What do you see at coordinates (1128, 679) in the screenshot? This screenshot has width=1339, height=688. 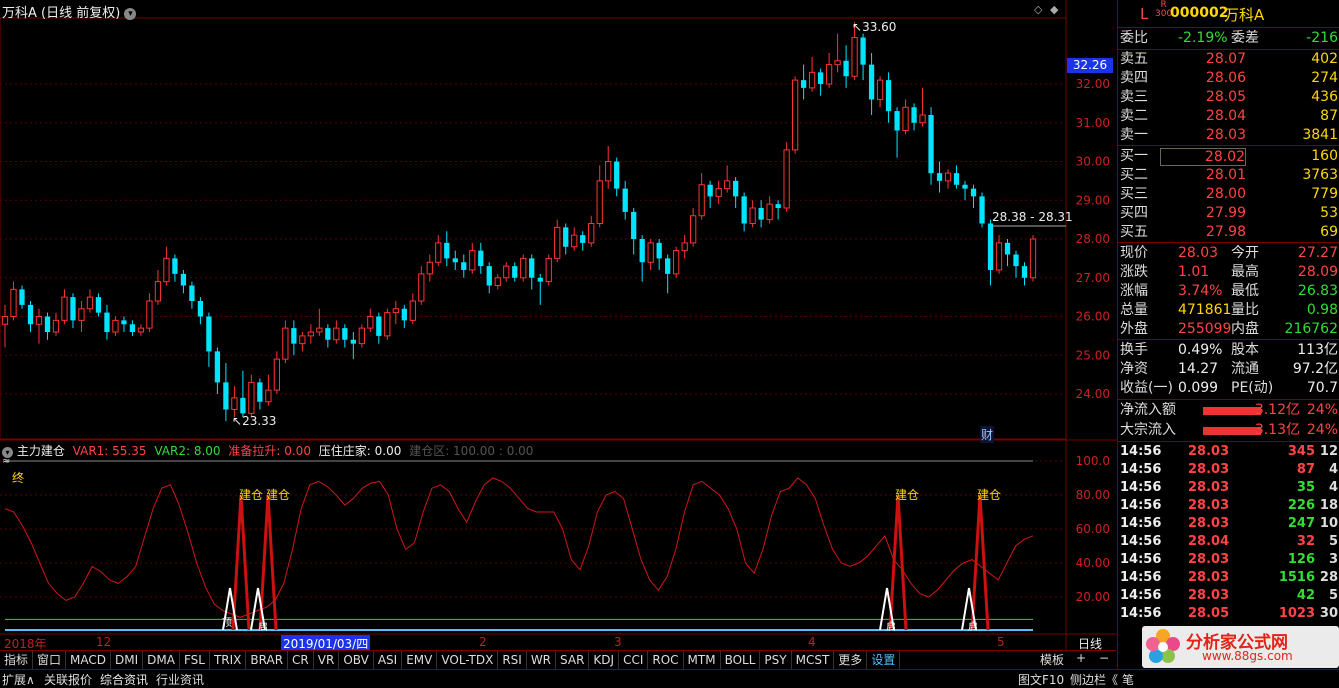 I see `pen-button: 笔` at bounding box center [1128, 679].